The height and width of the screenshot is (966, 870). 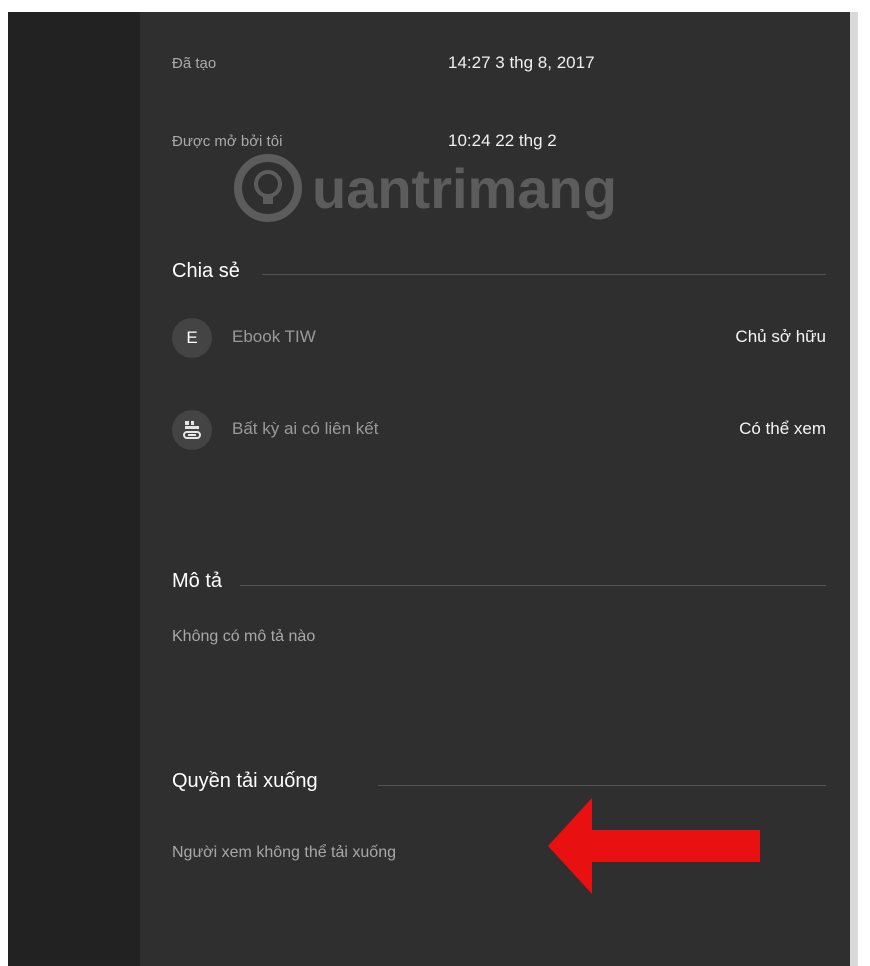 I want to click on link-people-icon, so click(x=192, y=430).